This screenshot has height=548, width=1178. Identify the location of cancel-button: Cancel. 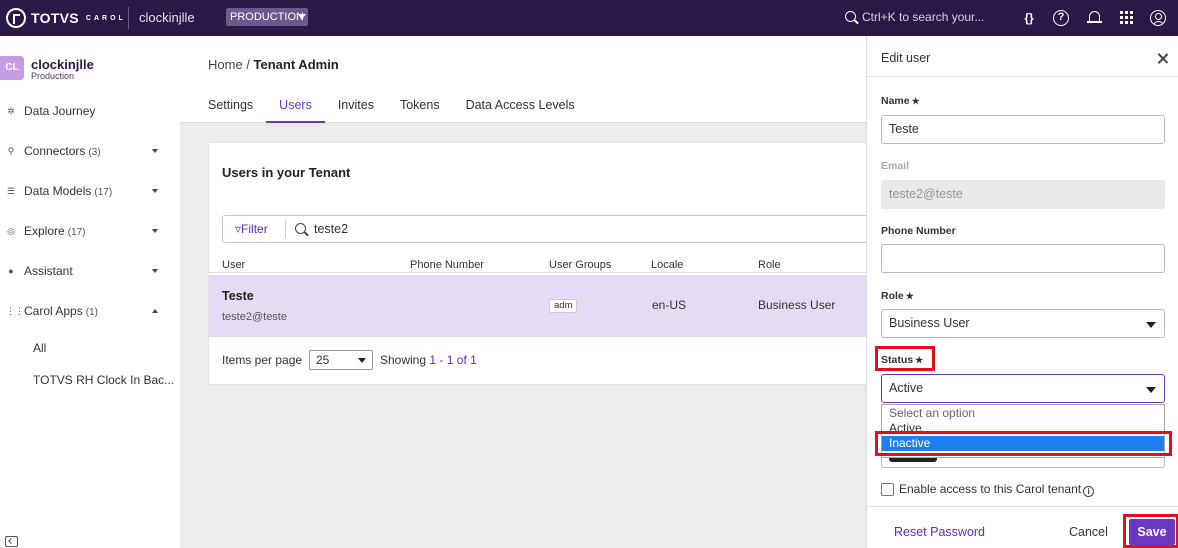
(1088, 532).